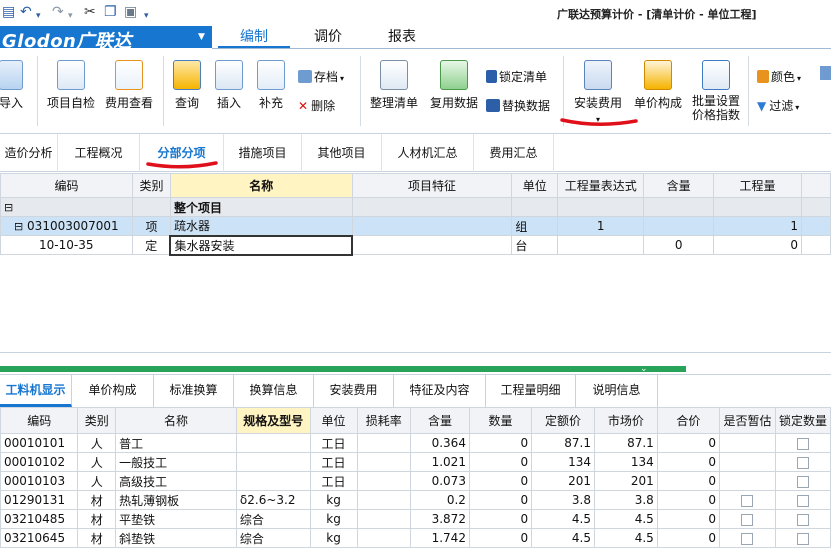  What do you see at coordinates (271, 85) in the screenshot?
I see `supplement-button: 补充` at bounding box center [271, 85].